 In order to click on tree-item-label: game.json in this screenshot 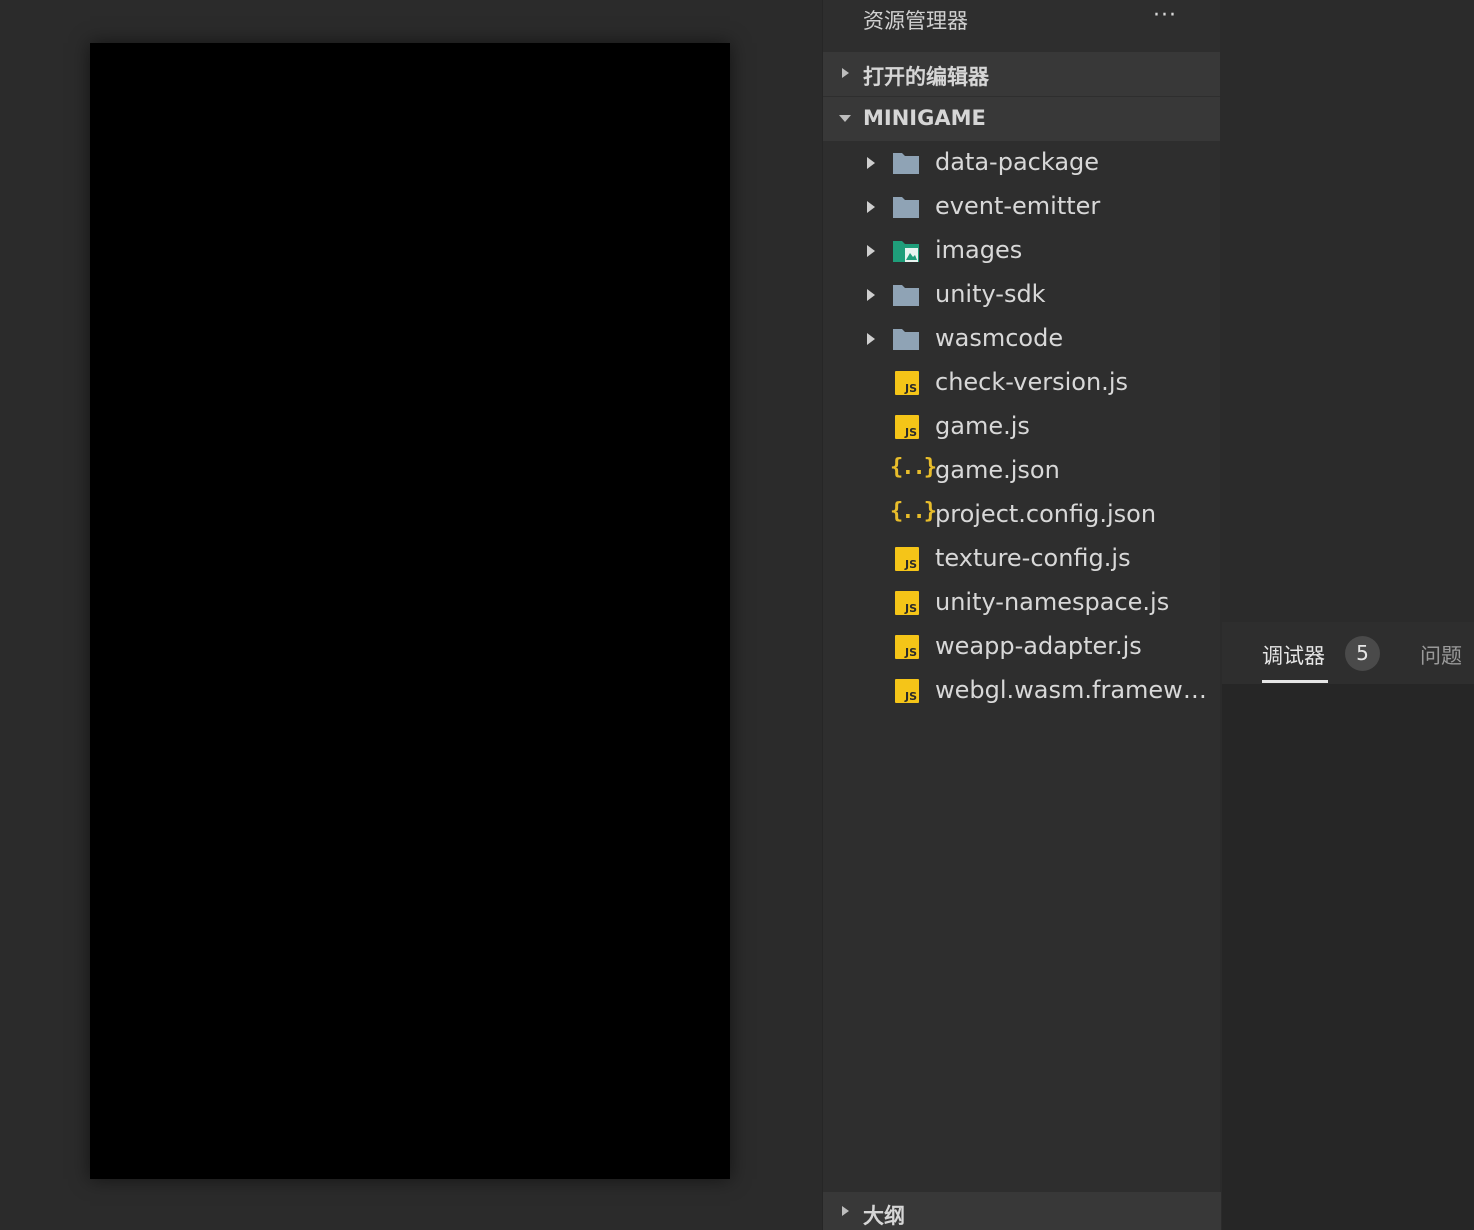, I will do `click(997, 470)`.